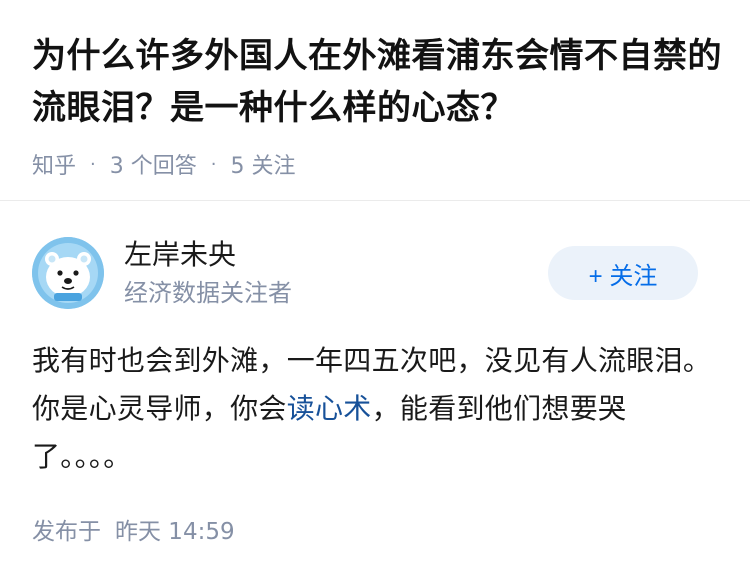 The width and height of the screenshot is (750, 586). I want to click on follow-button: + 关注, so click(623, 273).